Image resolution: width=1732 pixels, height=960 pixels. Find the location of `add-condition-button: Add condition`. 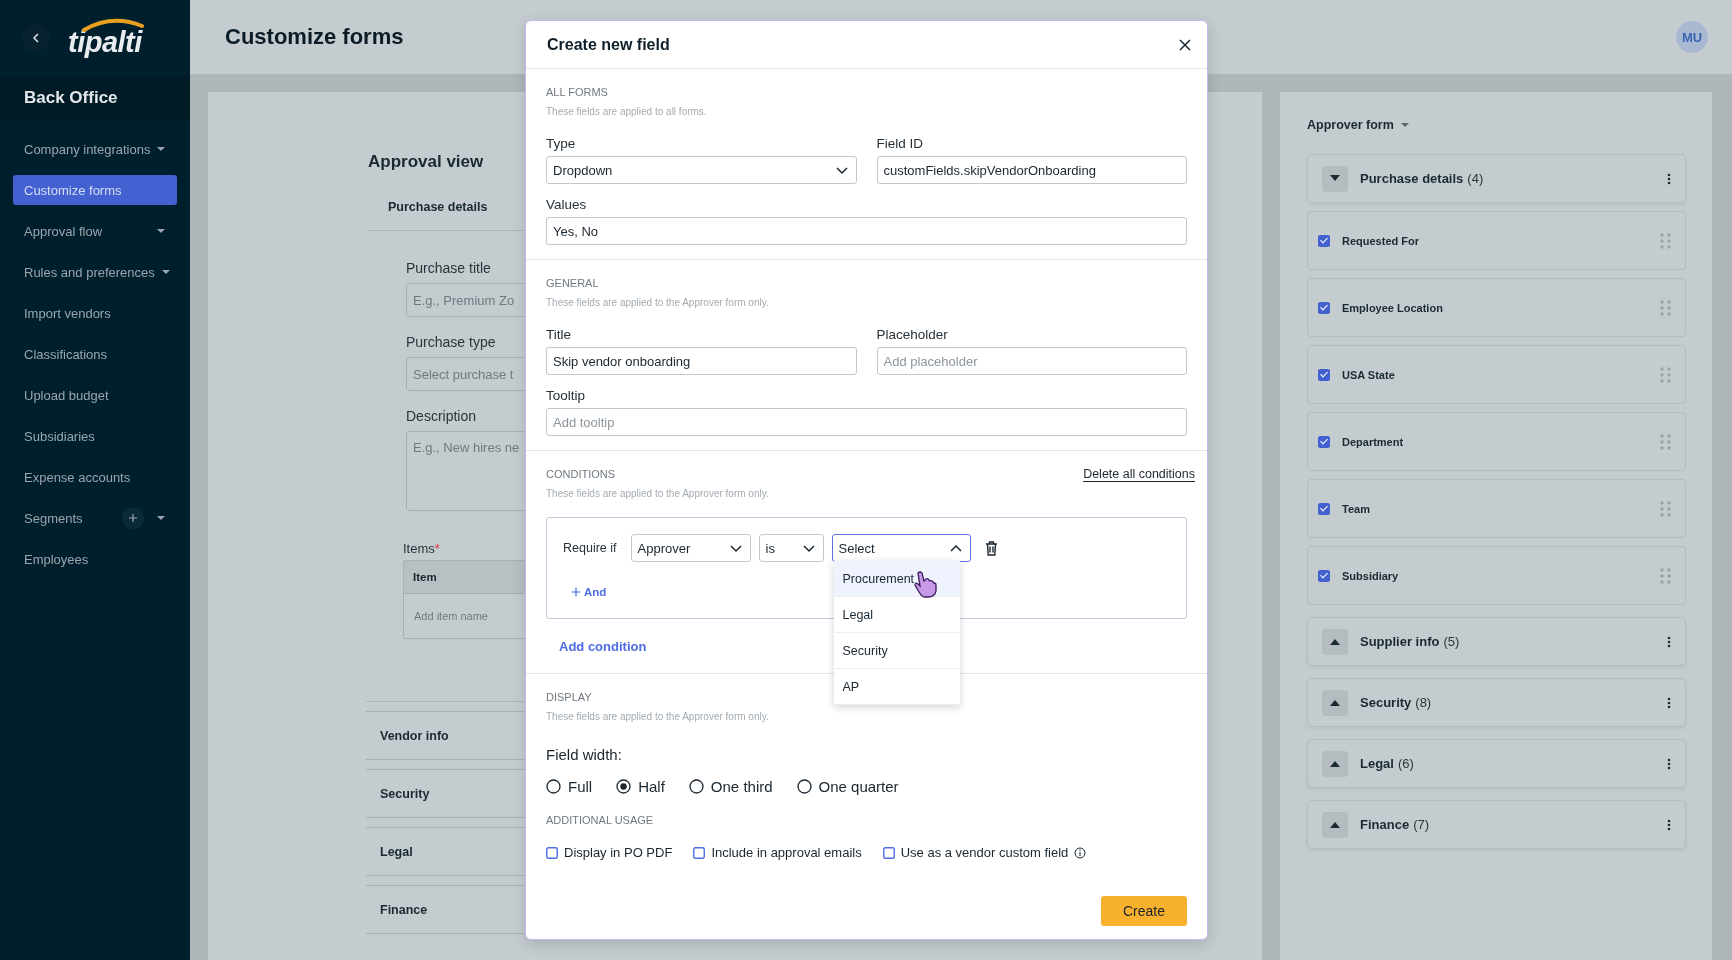

add-condition-button: Add condition is located at coordinates (603, 646).